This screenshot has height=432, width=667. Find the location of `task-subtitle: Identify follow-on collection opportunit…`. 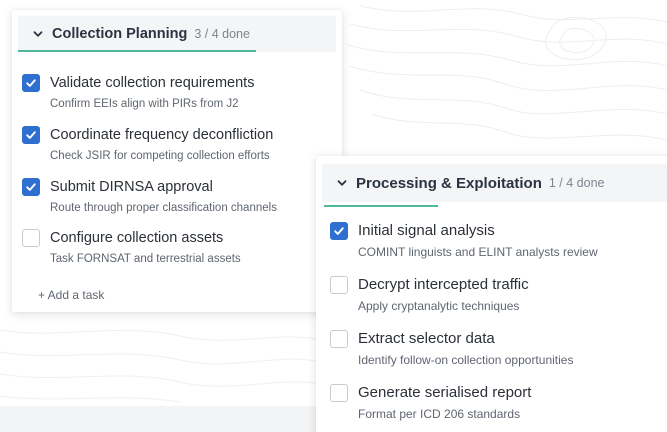

task-subtitle: Identify follow-on collection opportunit… is located at coordinates (466, 360).